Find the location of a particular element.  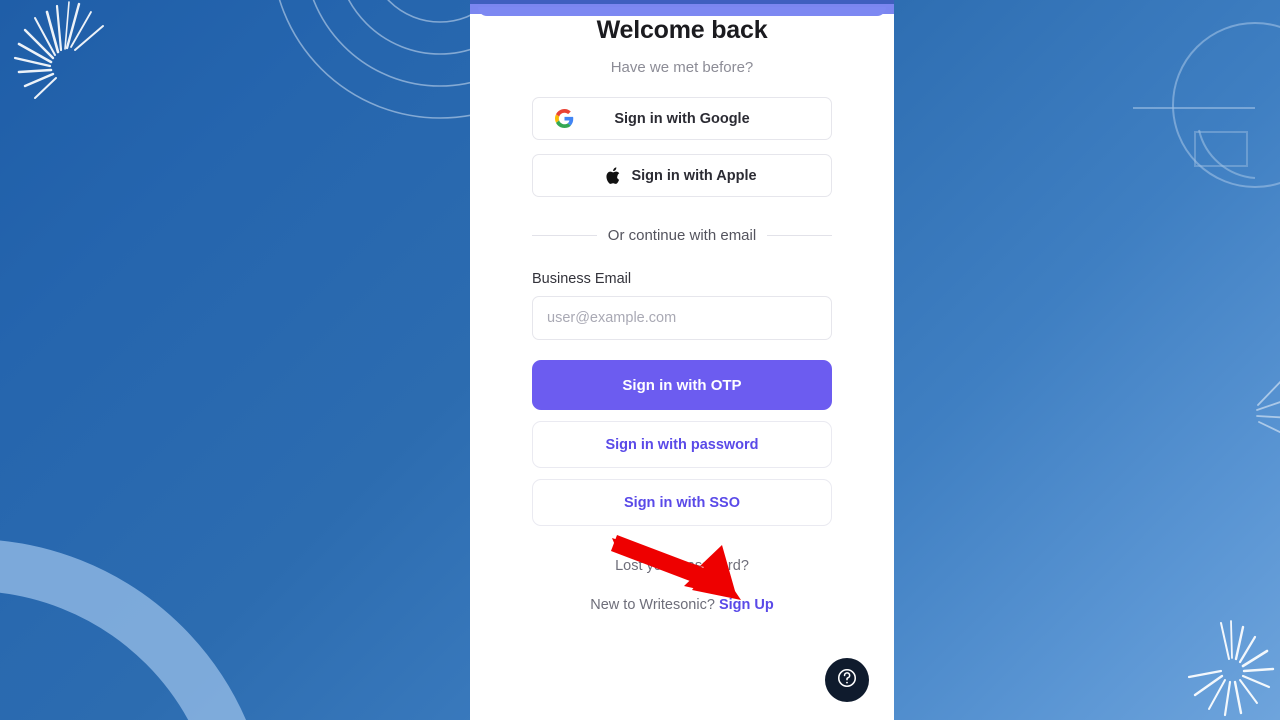

bottom-left-ring-decoration is located at coordinates (123, 630).